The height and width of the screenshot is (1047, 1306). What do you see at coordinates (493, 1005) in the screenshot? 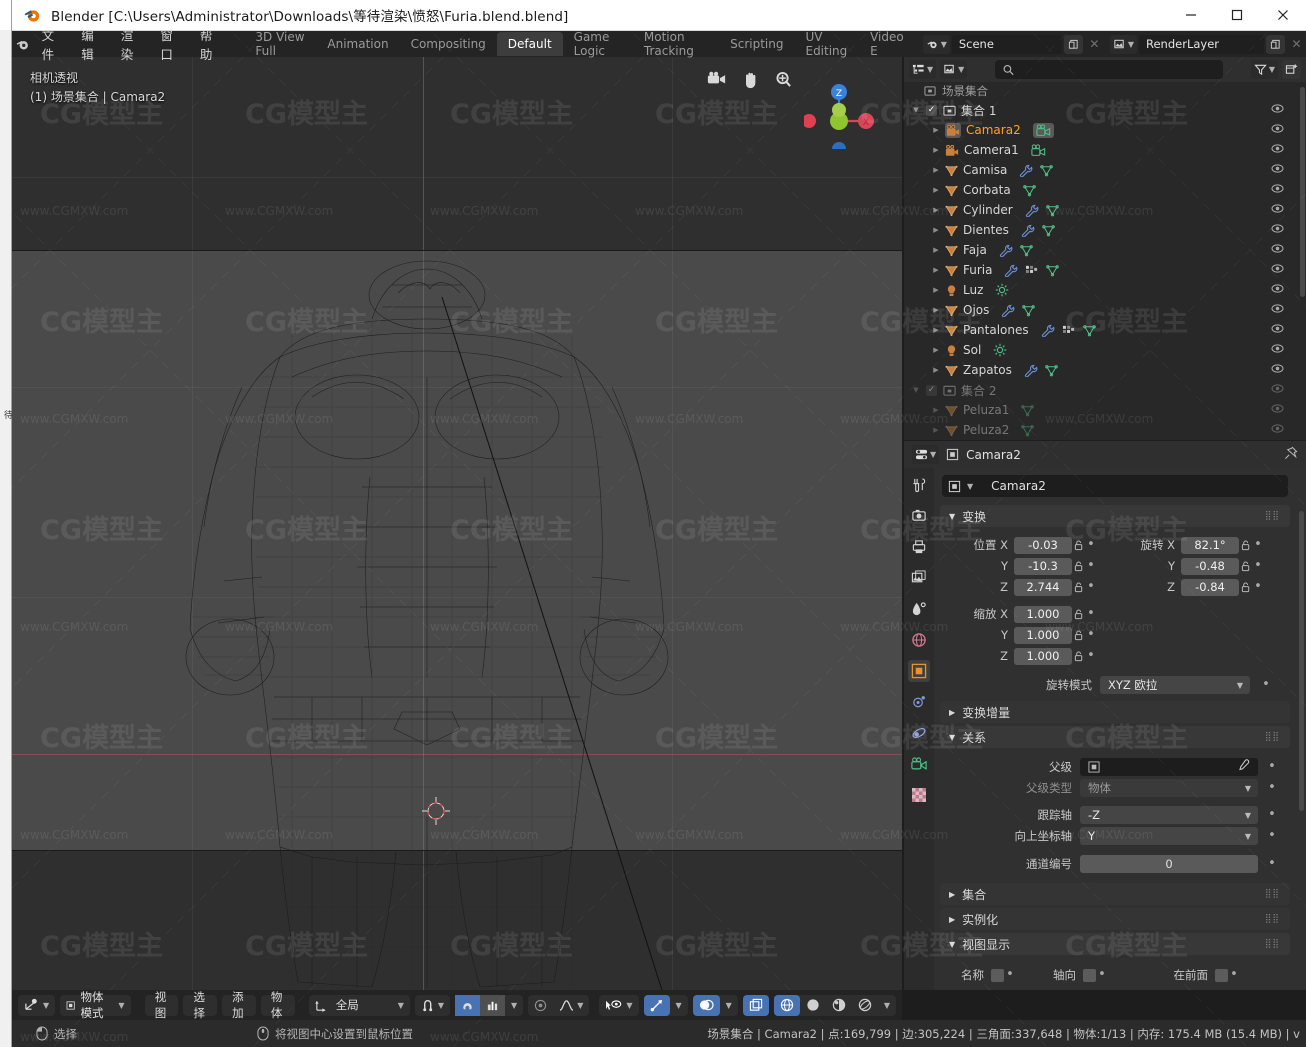
I see `snap-target-icon` at bounding box center [493, 1005].